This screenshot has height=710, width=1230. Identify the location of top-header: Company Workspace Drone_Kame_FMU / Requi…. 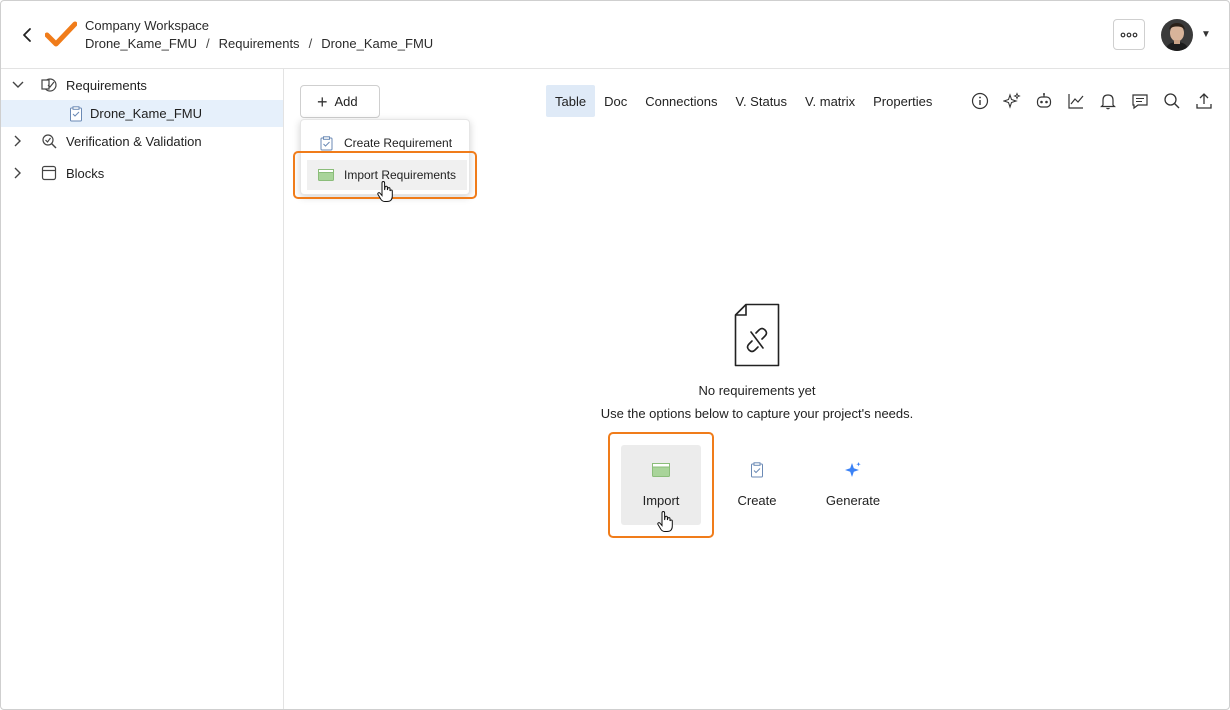
(615, 35).